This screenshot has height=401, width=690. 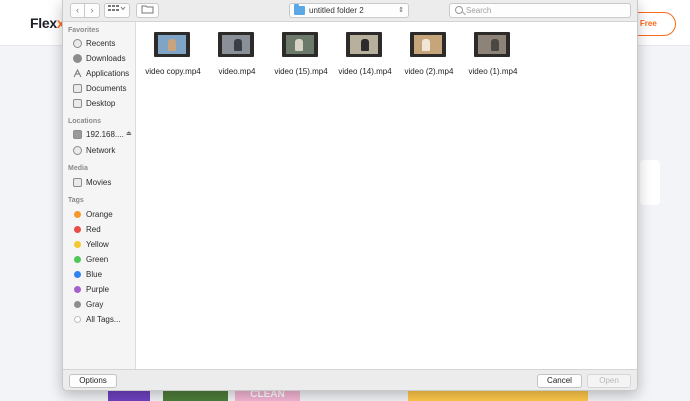 What do you see at coordinates (299, 9) in the screenshot?
I see `folder-icon` at bounding box center [299, 9].